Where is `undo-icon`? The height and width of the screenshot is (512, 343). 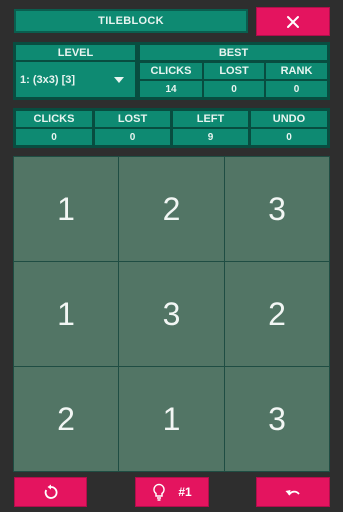
undo-icon is located at coordinates (292, 493).